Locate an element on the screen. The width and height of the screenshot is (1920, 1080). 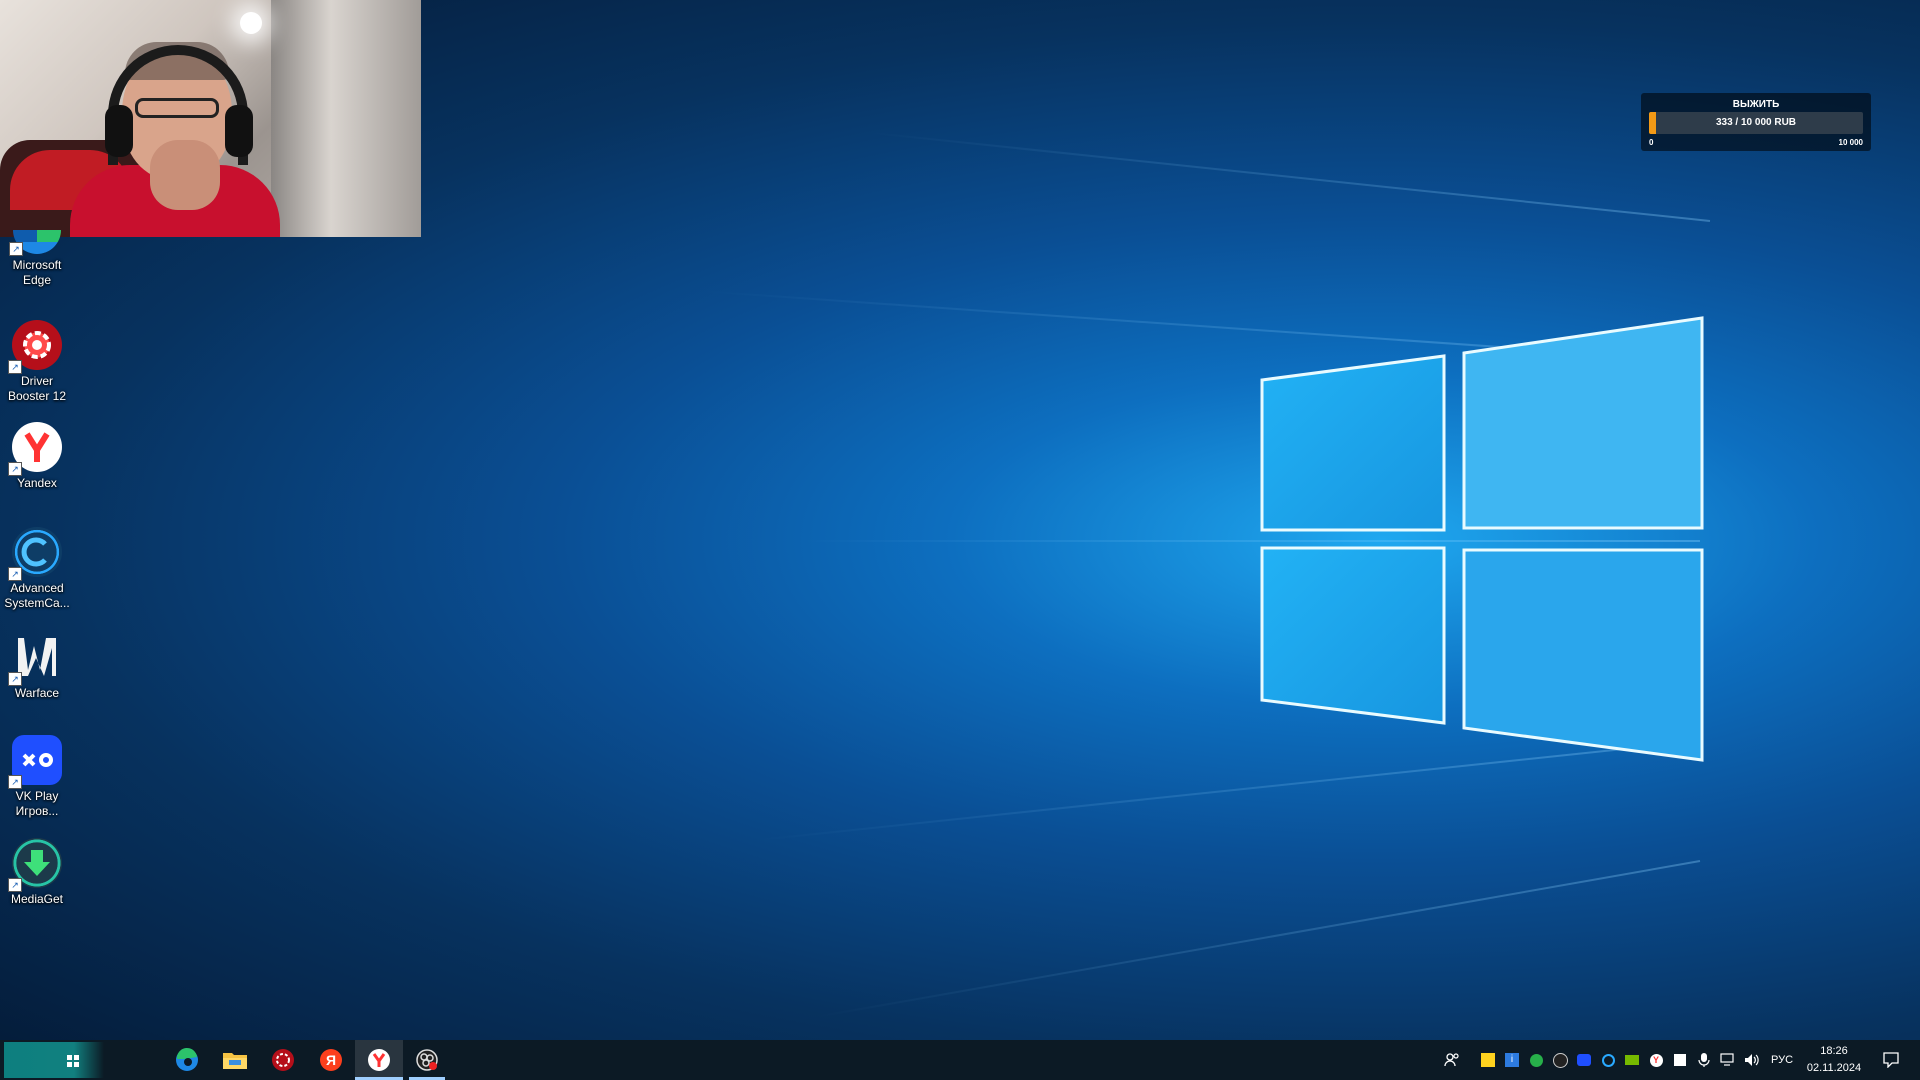
donation-goal-widget: ВЫЖИТЬ 333 / 10 000 RUB 0 10 000 is located at coordinates (1756, 122).